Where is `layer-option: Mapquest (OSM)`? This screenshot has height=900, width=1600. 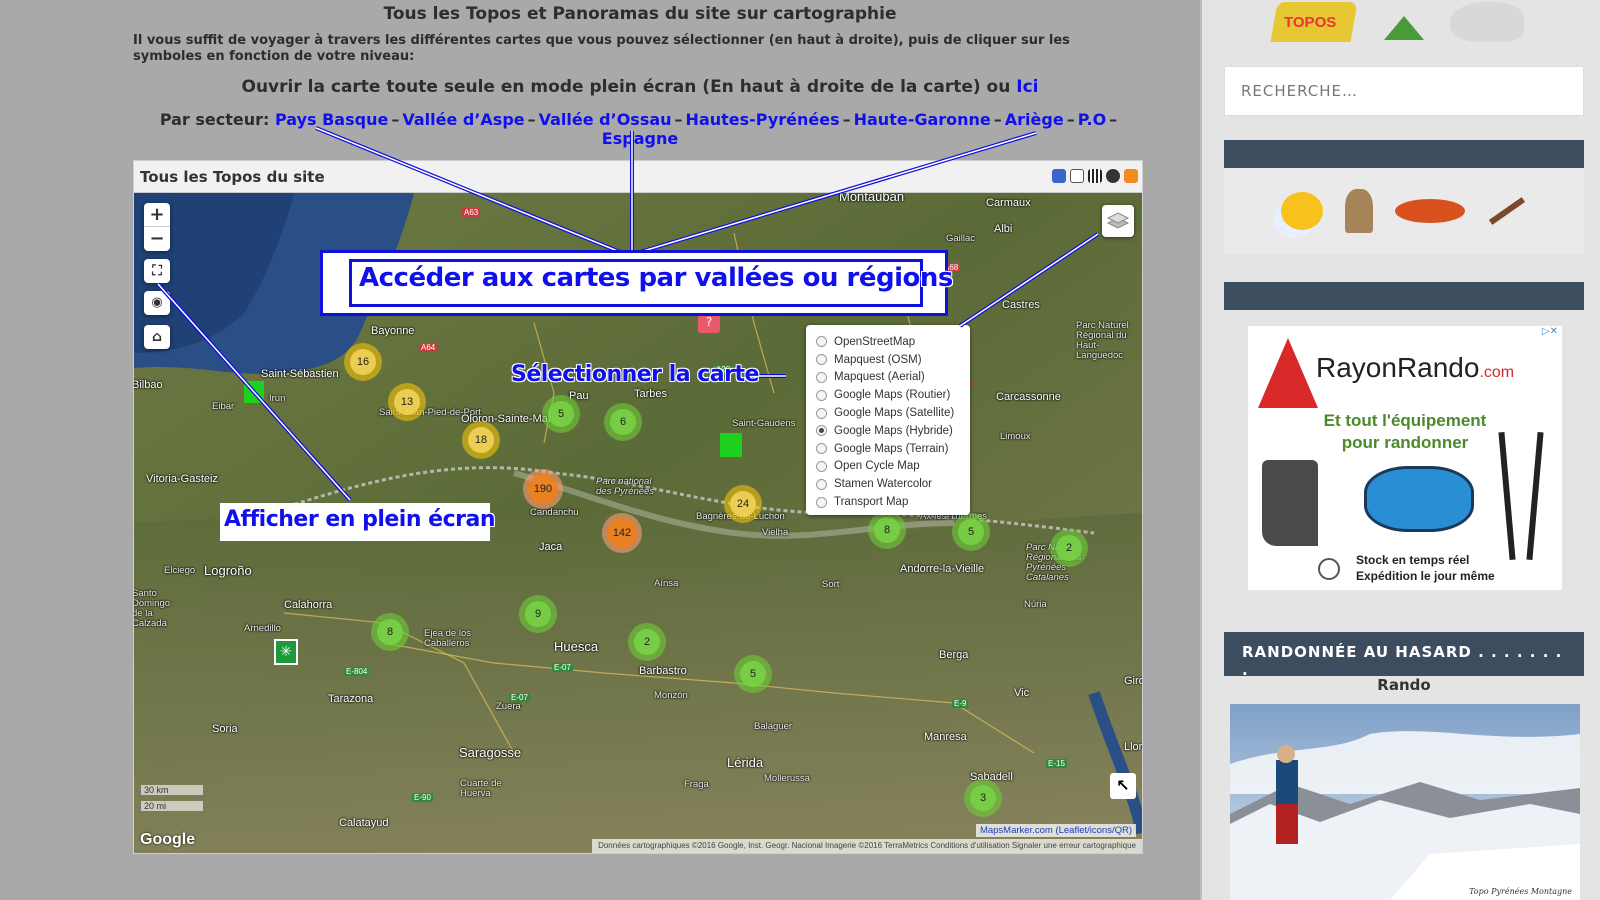
layer-option: Mapquest (OSM) is located at coordinates (889, 360).